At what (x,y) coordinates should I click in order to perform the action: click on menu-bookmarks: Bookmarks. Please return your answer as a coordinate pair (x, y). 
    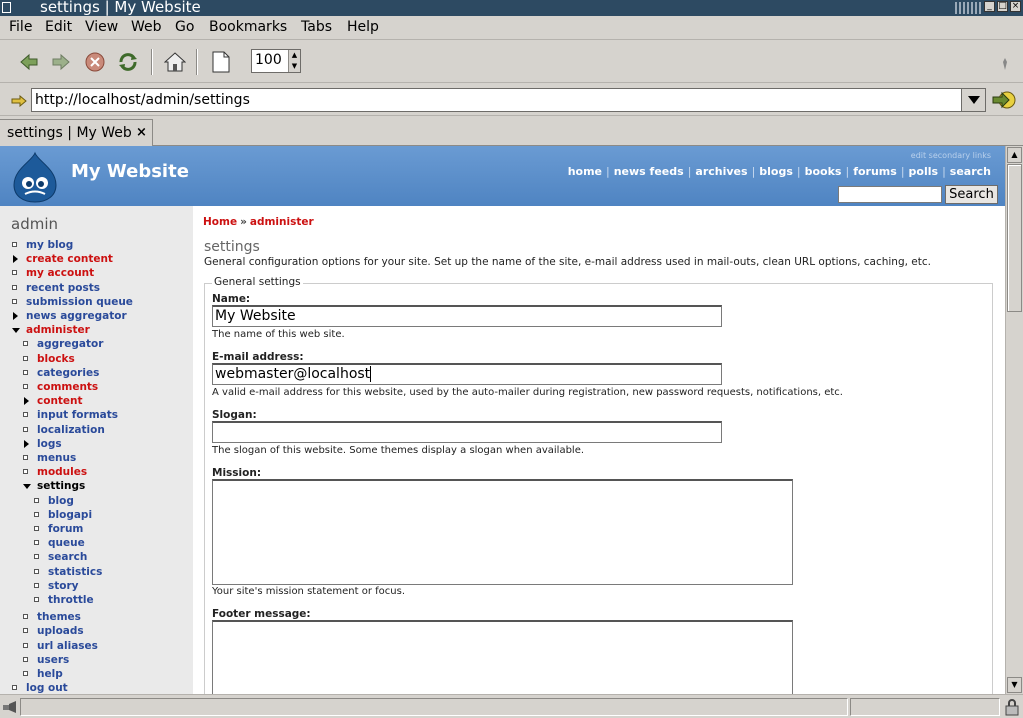
    Looking at the image, I should click on (248, 27).